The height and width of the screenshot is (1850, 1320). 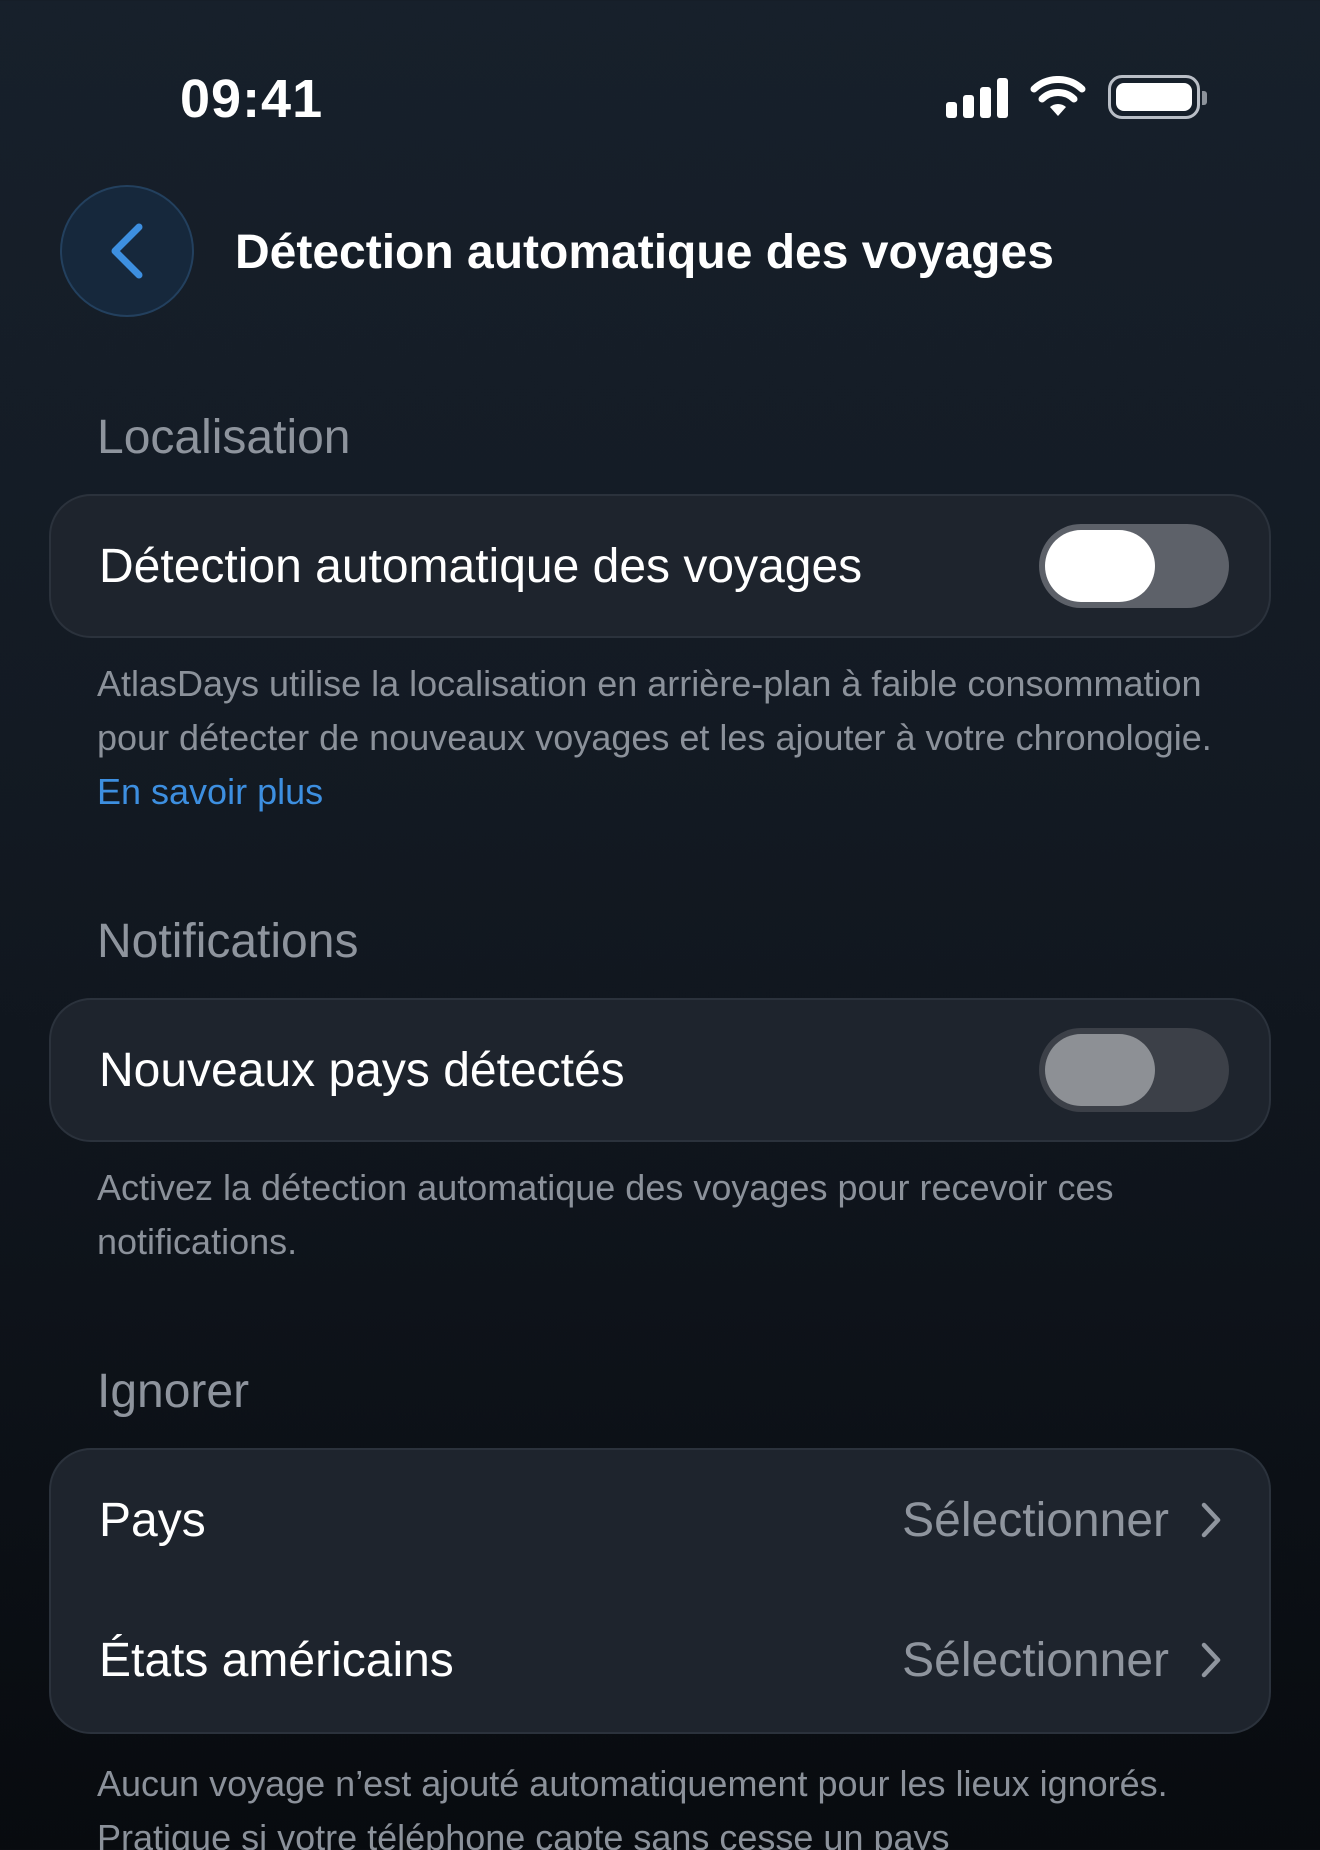 What do you see at coordinates (977, 97) in the screenshot?
I see `signal-icon` at bounding box center [977, 97].